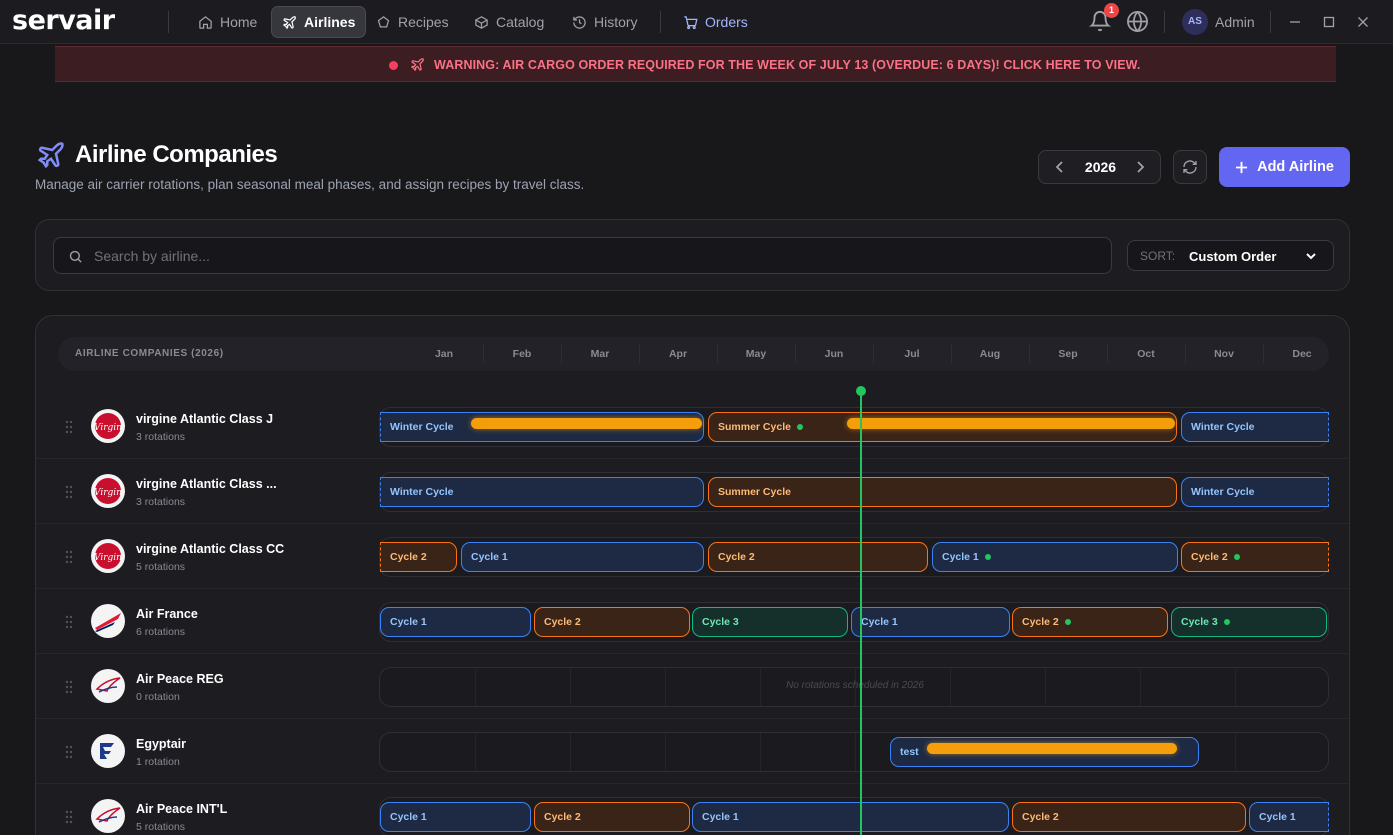 The image size is (1393, 835). What do you see at coordinates (1111, 10) in the screenshot?
I see `notification-badge: 1` at bounding box center [1111, 10].